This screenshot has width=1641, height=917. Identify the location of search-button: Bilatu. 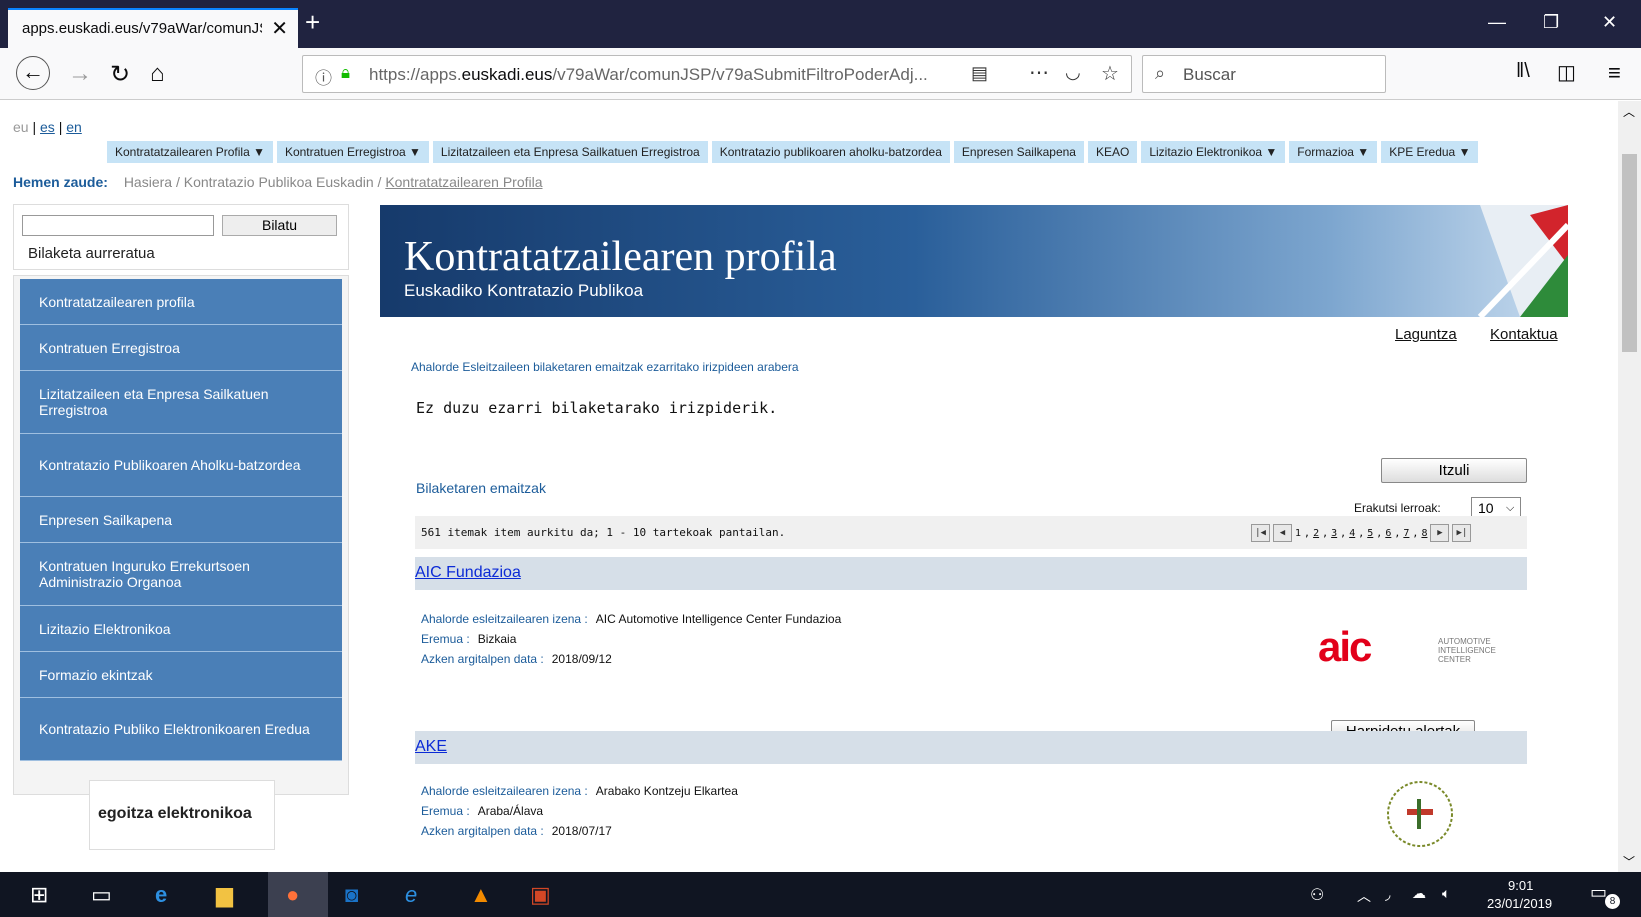
(279, 225).